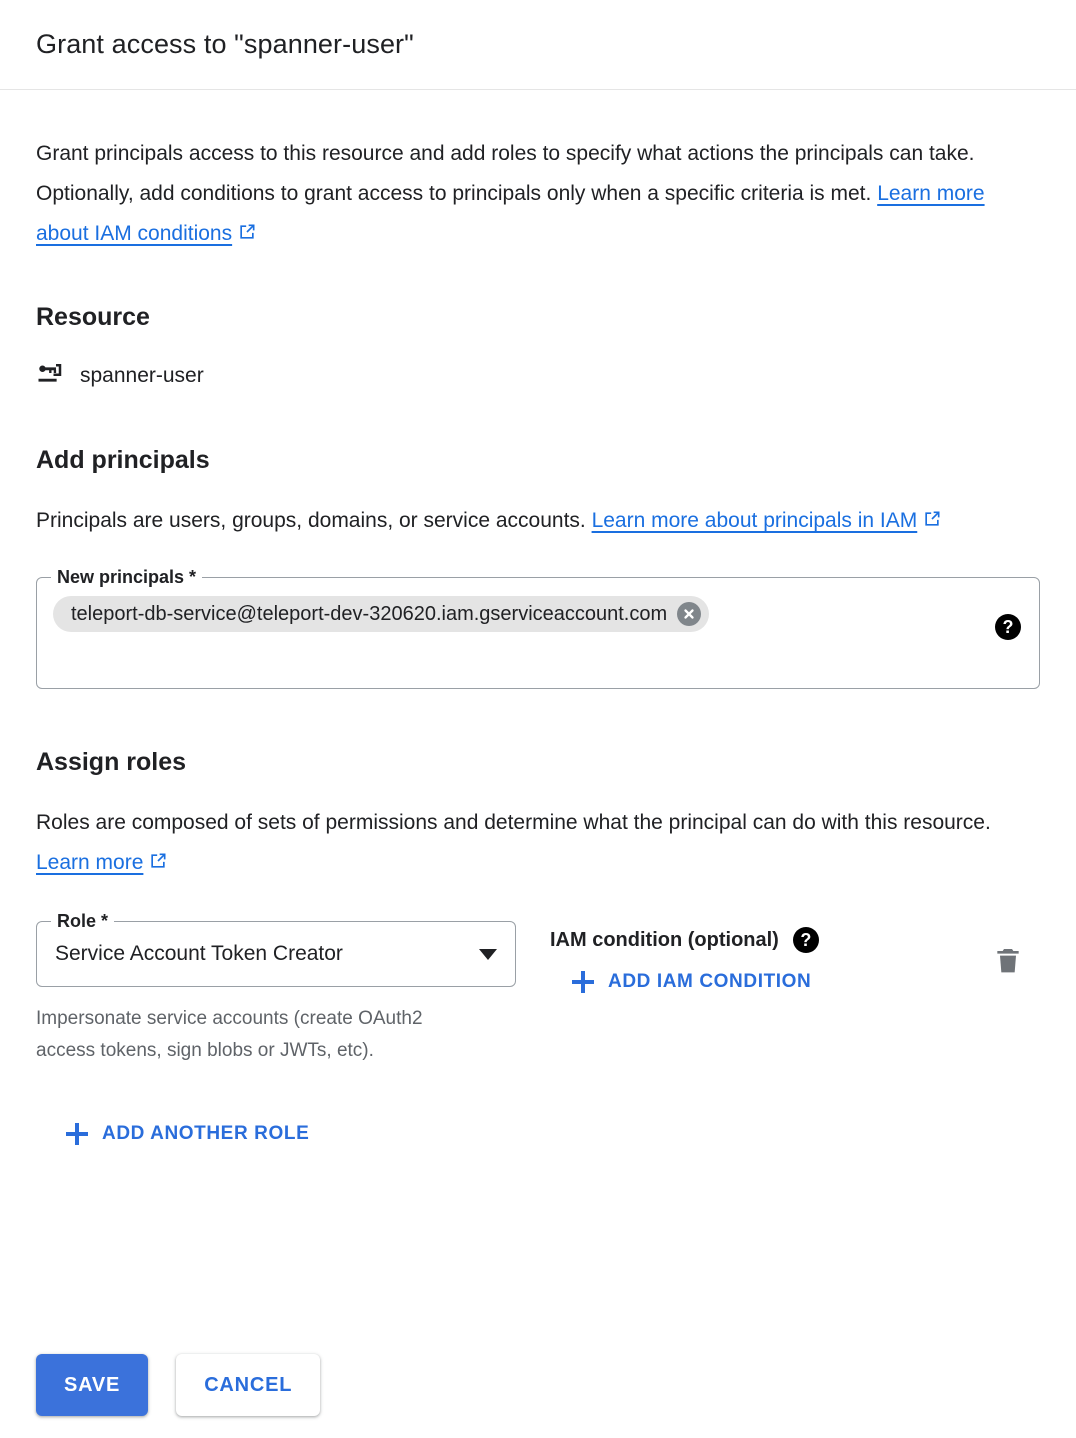 The image size is (1076, 1438). I want to click on service-account-key-icon, so click(51, 375).